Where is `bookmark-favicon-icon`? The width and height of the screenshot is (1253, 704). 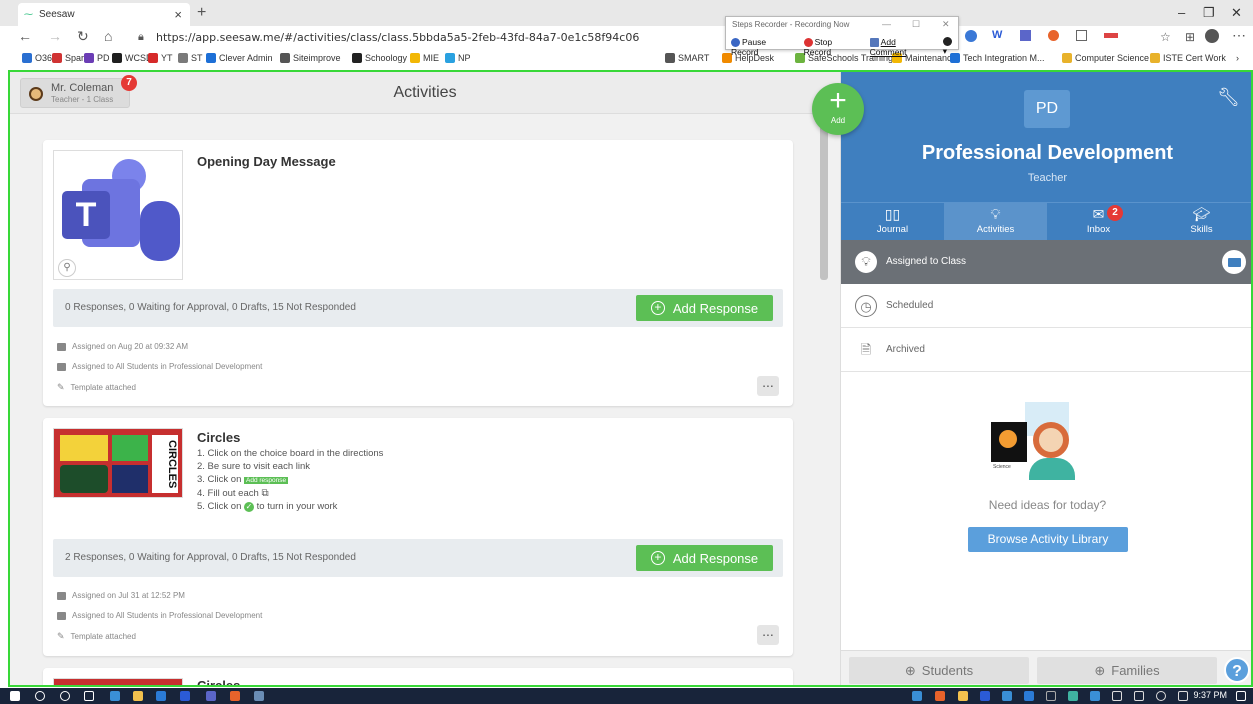
bookmark-favicon-icon is located at coordinates (285, 58).